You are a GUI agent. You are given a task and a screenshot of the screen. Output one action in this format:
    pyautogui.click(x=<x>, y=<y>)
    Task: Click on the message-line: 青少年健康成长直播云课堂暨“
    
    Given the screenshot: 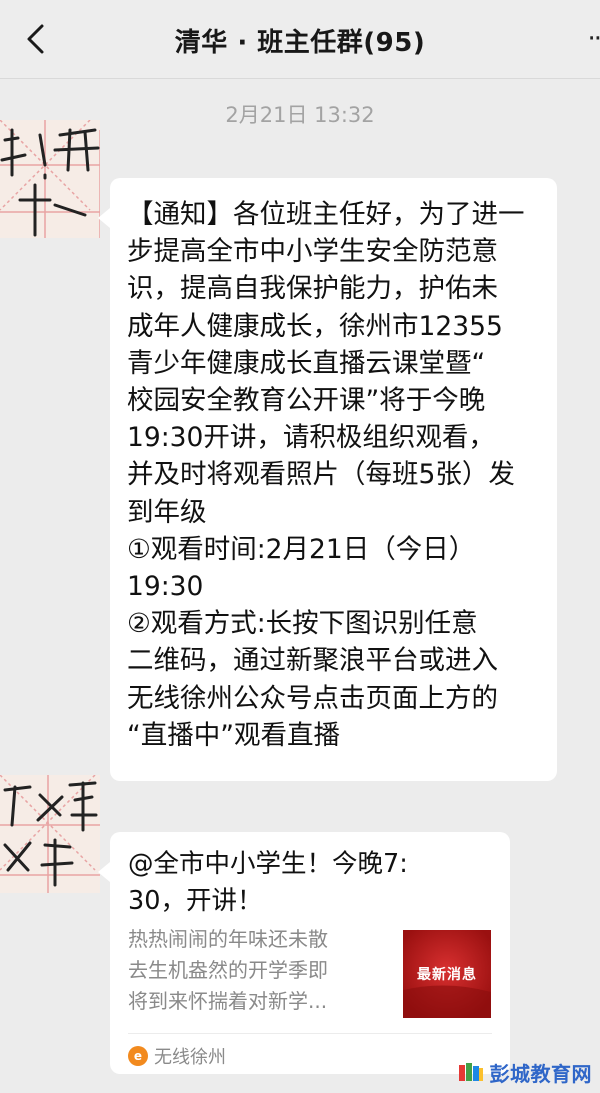 What is the action you would take?
    pyautogui.click(x=306, y=363)
    